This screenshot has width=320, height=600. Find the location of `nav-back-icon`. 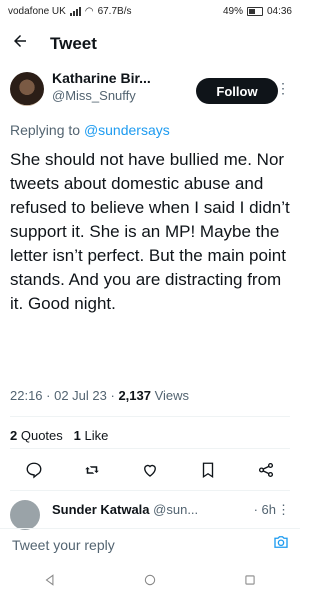

nav-back-icon is located at coordinates (50, 582).